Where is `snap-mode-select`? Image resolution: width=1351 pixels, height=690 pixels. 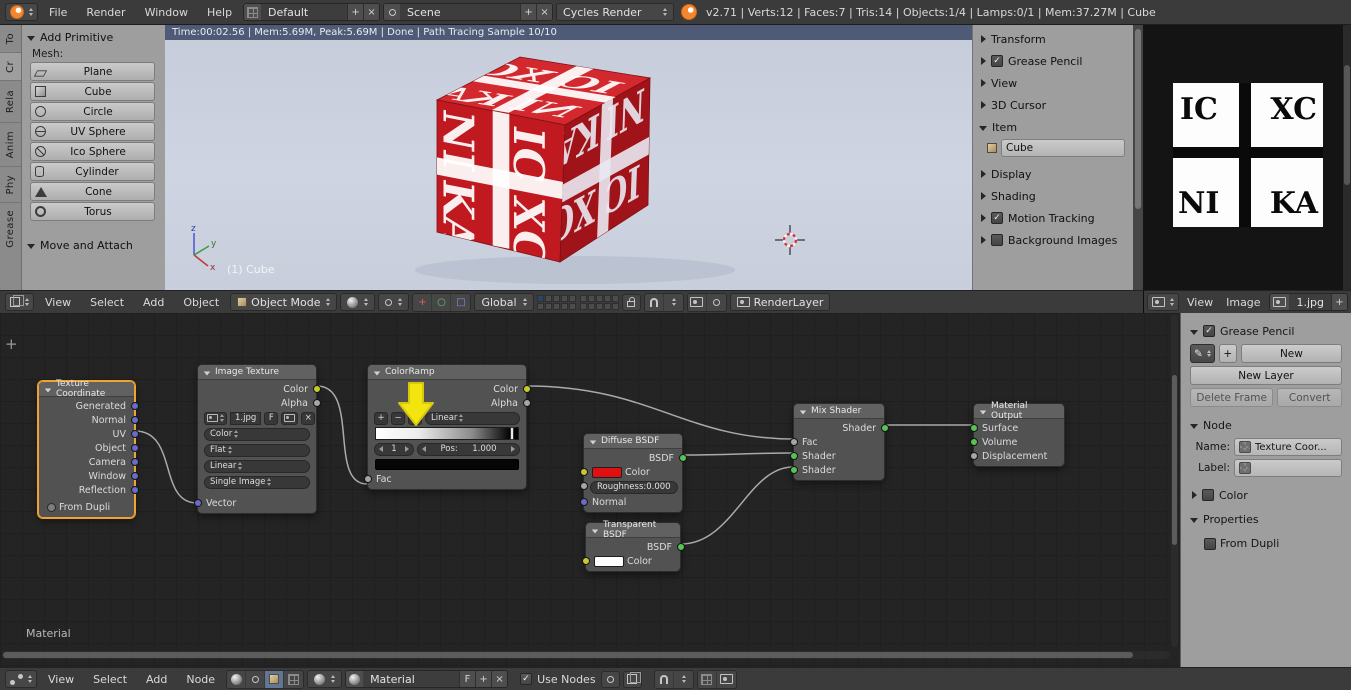
snap-mode-select is located at coordinates (683, 679).